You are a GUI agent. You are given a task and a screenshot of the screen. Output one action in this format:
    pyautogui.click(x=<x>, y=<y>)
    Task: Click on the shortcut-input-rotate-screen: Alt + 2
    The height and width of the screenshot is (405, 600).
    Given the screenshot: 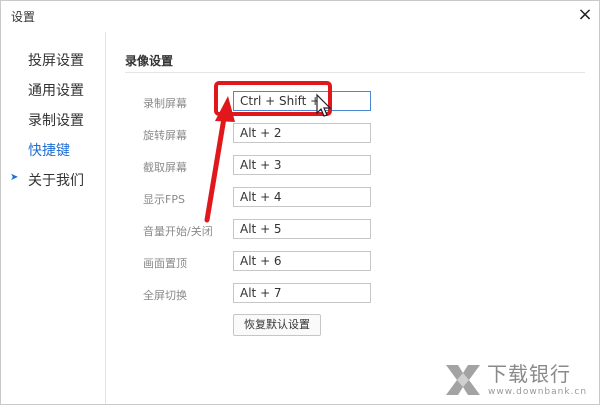 What is the action you would take?
    pyautogui.click(x=302, y=133)
    